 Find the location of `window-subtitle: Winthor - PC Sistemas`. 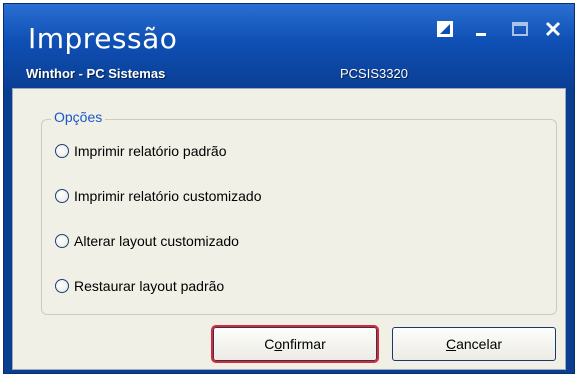

window-subtitle: Winthor - PC Sistemas is located at coordinates (96, 73).